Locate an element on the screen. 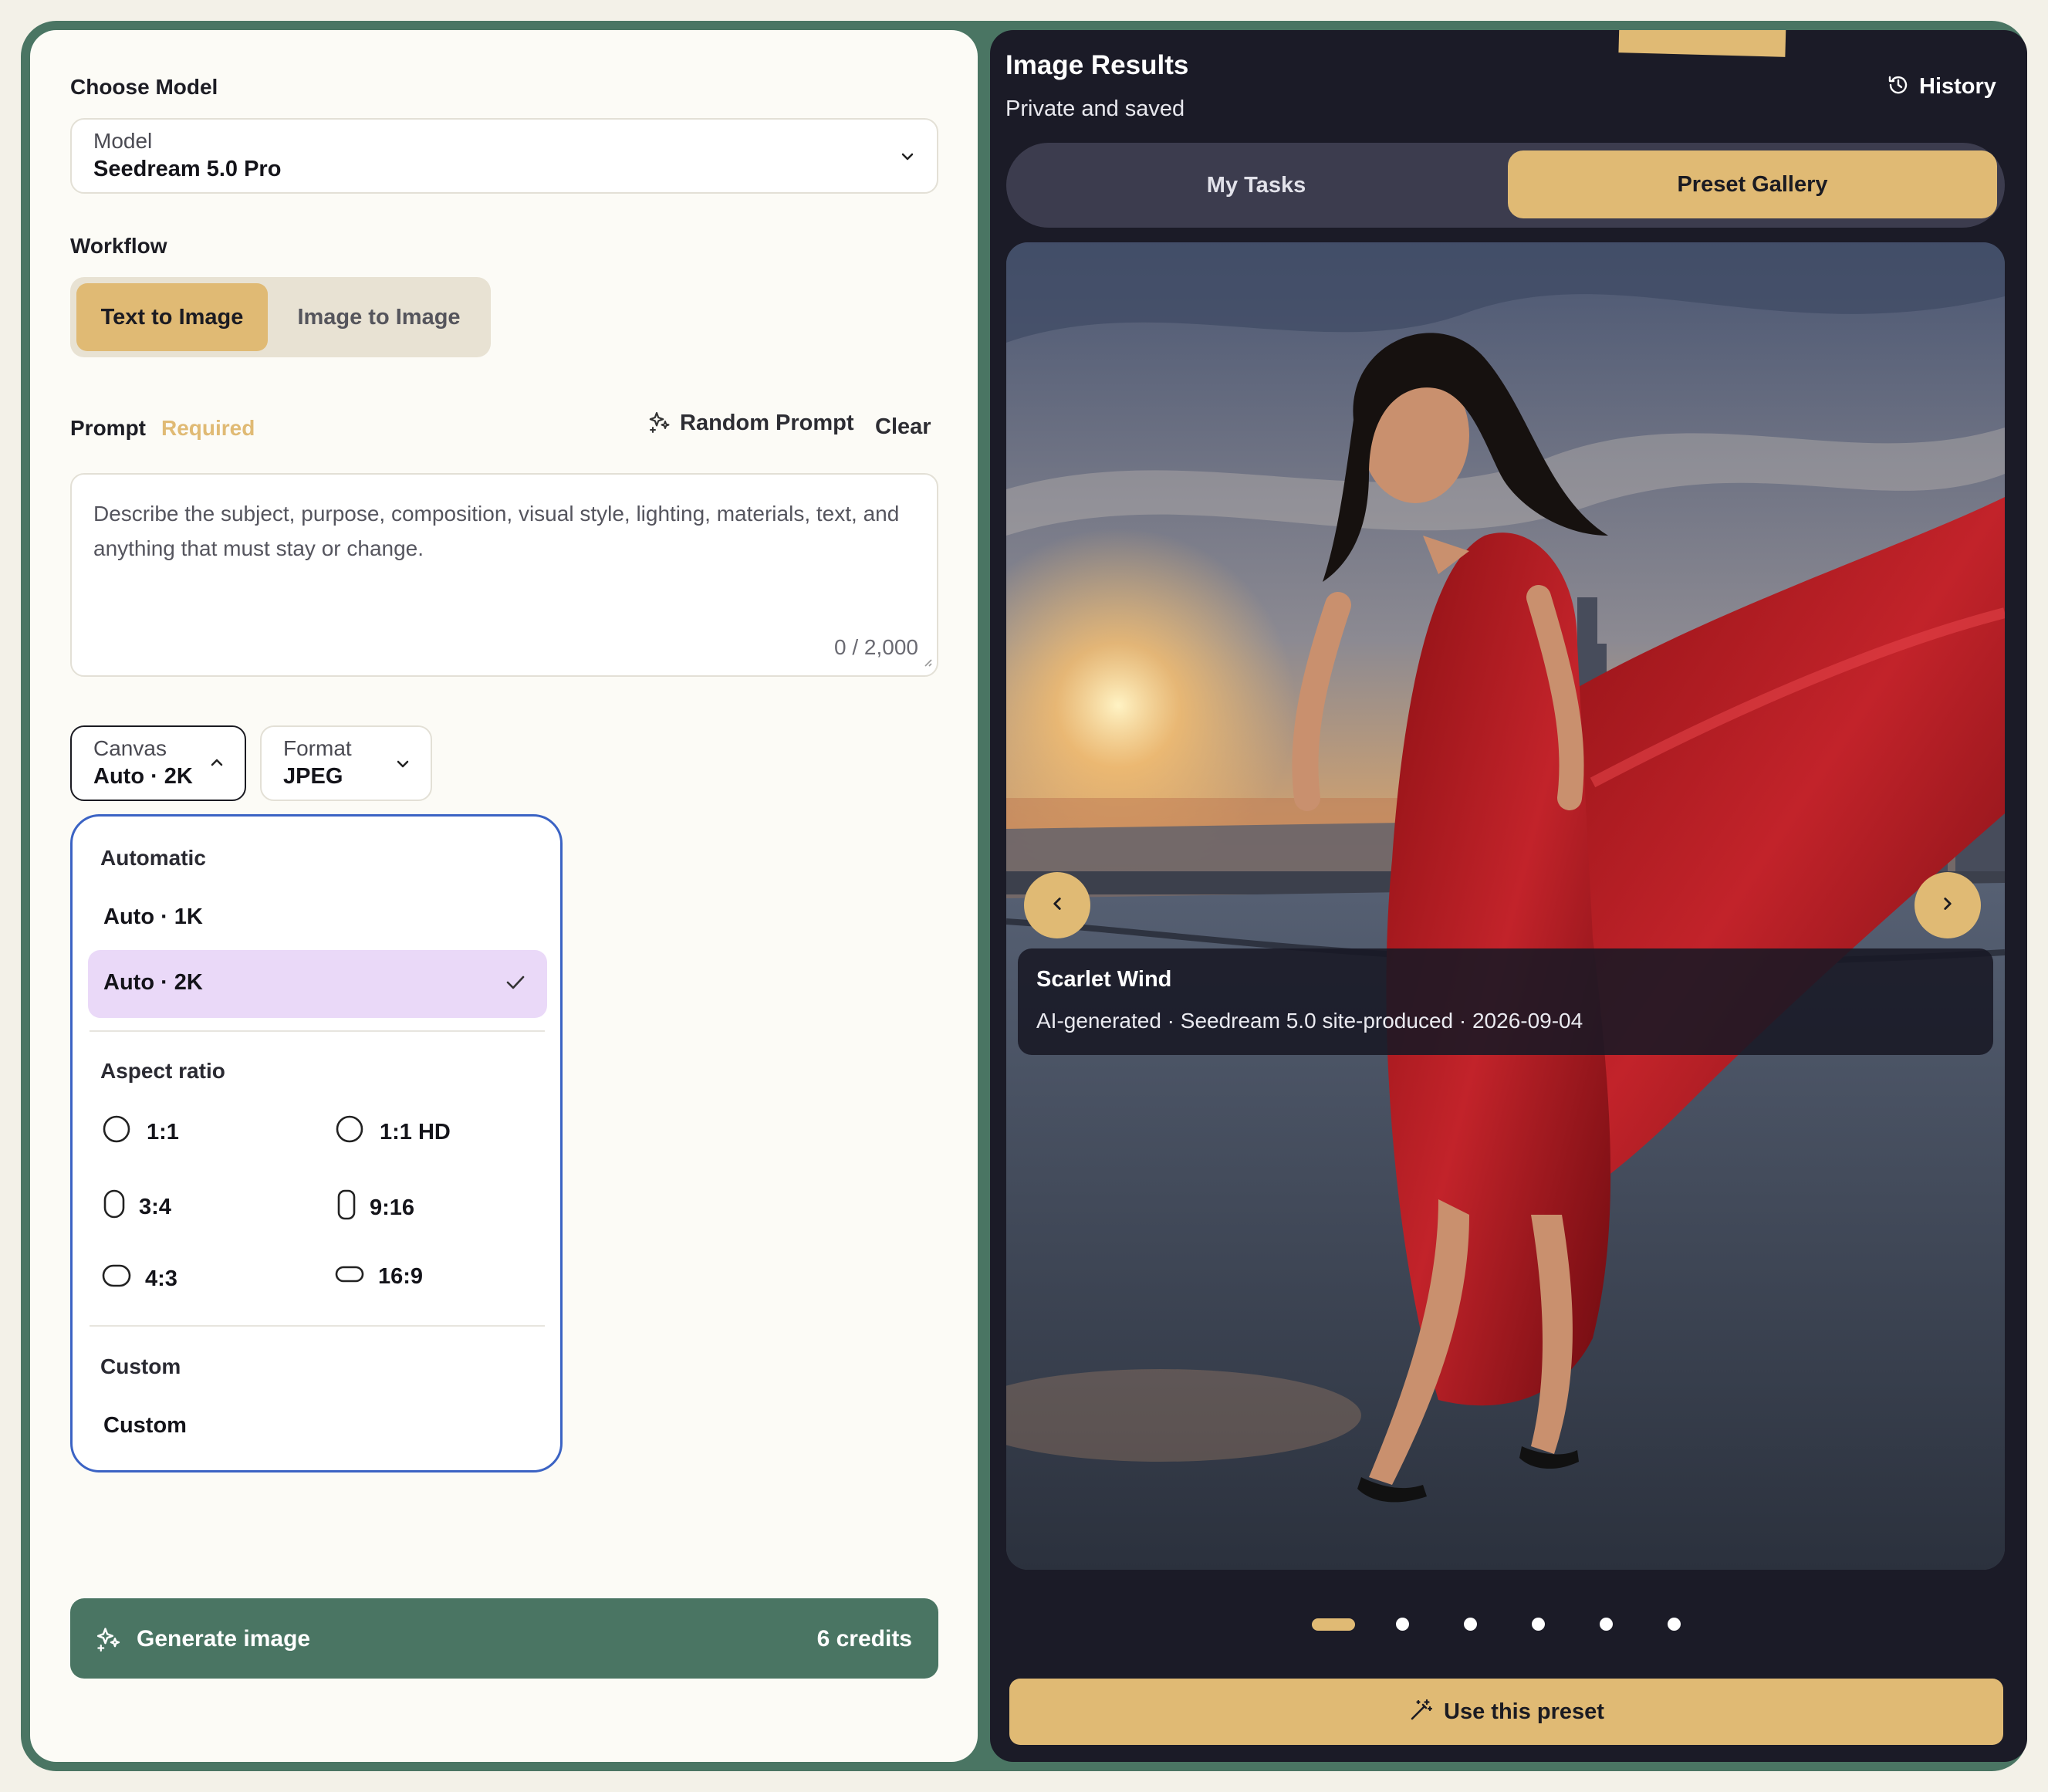 The width and height of the screenshot is (2048, 1792). tab-image-to-image: Image to Image is located at coordinates (378, 317).